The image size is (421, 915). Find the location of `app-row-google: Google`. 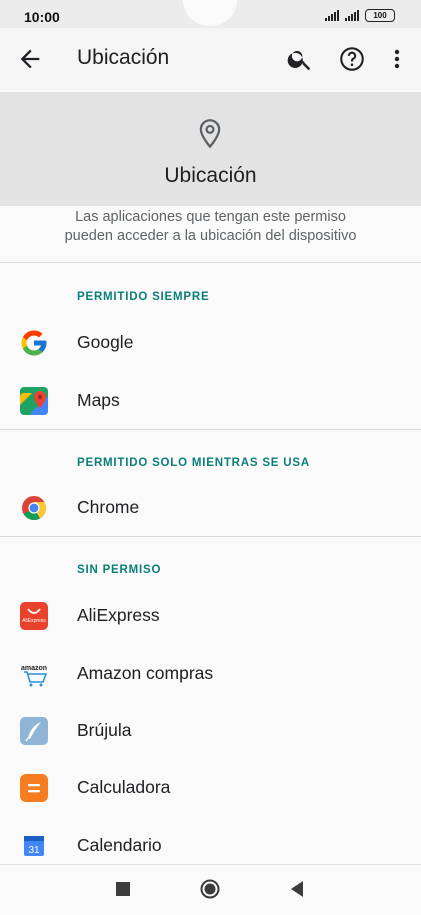

app-row-google: Google is located at coordinates (210, 342).